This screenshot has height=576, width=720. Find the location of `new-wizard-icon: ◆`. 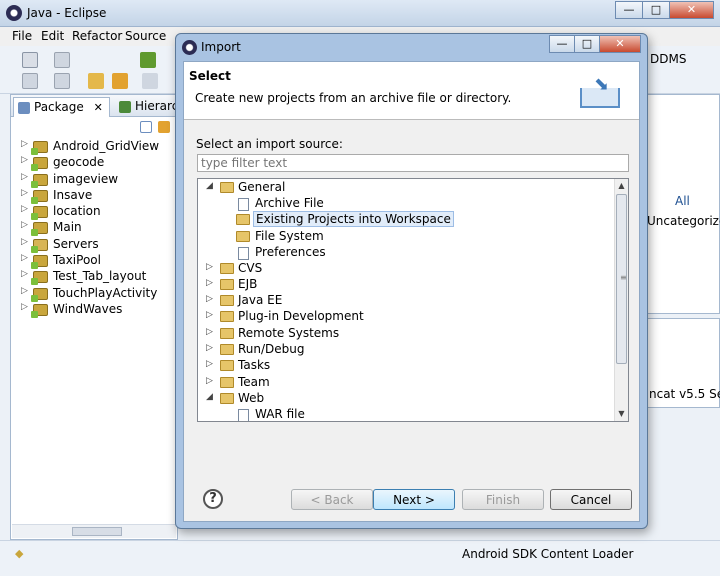

new-wizard-icon: ◆ is located at coordinates (19, 553).